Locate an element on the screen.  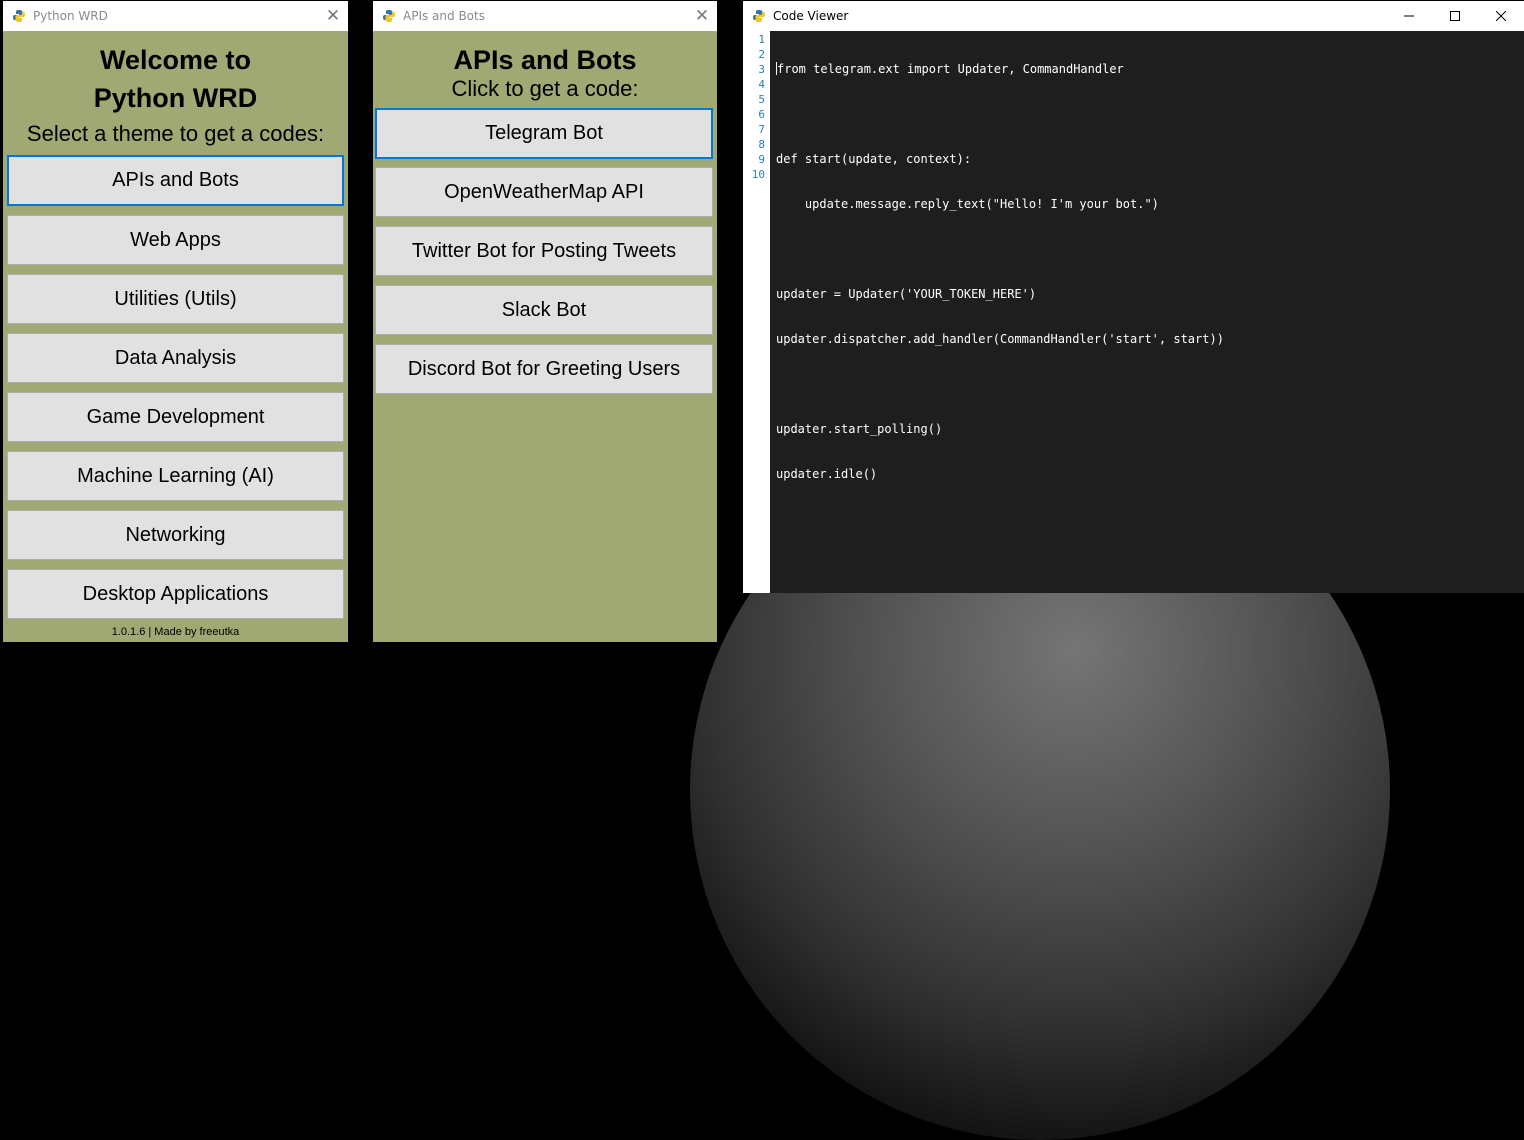
close-button is located at coordinates (1501, 16).